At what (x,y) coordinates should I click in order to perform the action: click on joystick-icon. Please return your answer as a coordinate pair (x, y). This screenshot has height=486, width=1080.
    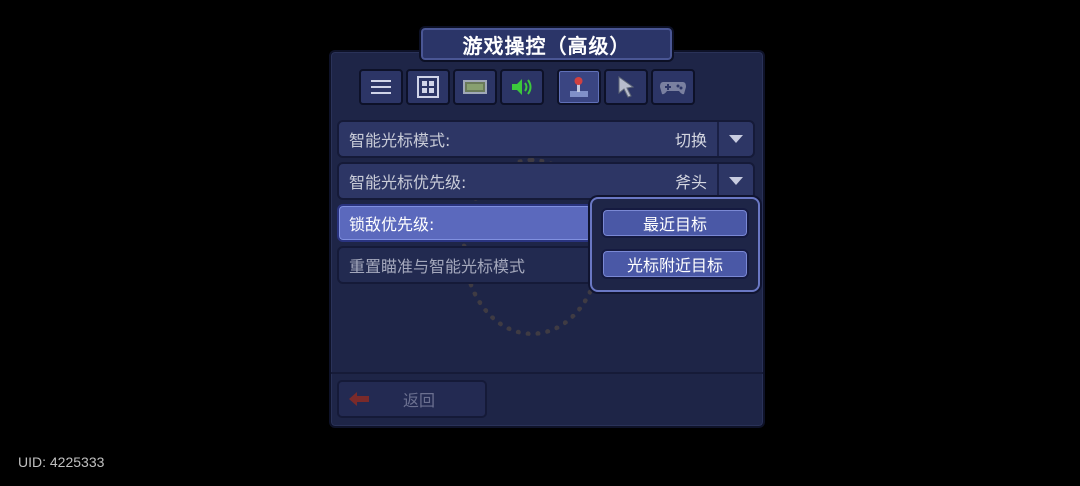
    Looking at the image, I should click on (579, 87).